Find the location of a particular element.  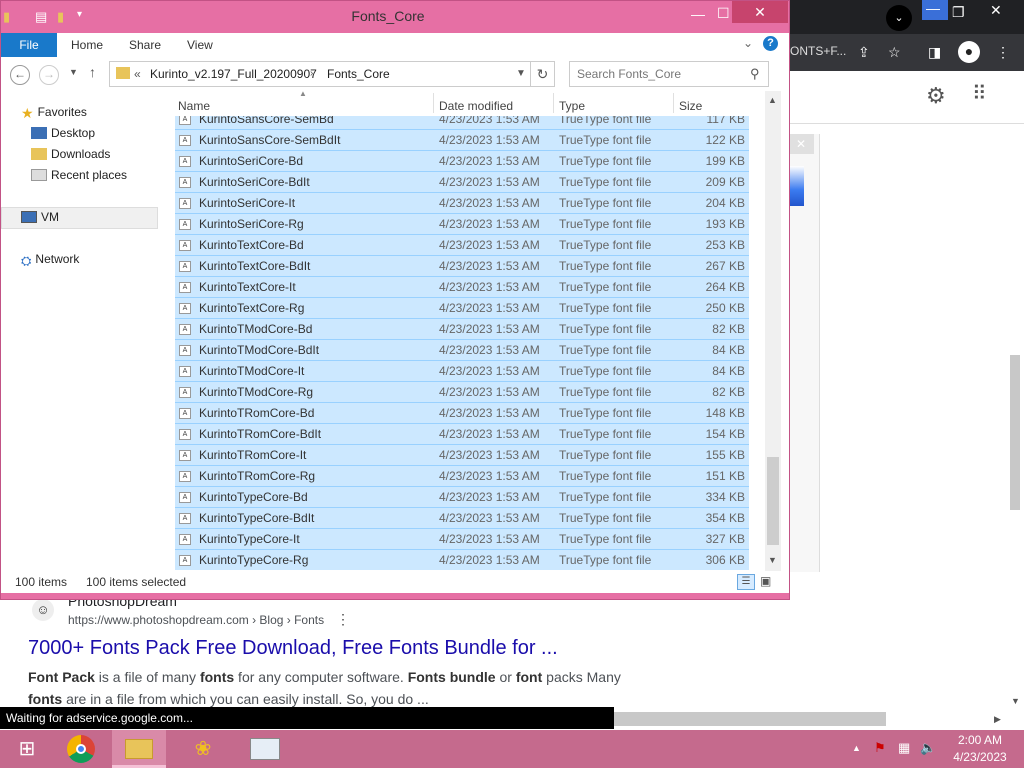

column-date-modified: Date modified is located at coordinates (476, 106).